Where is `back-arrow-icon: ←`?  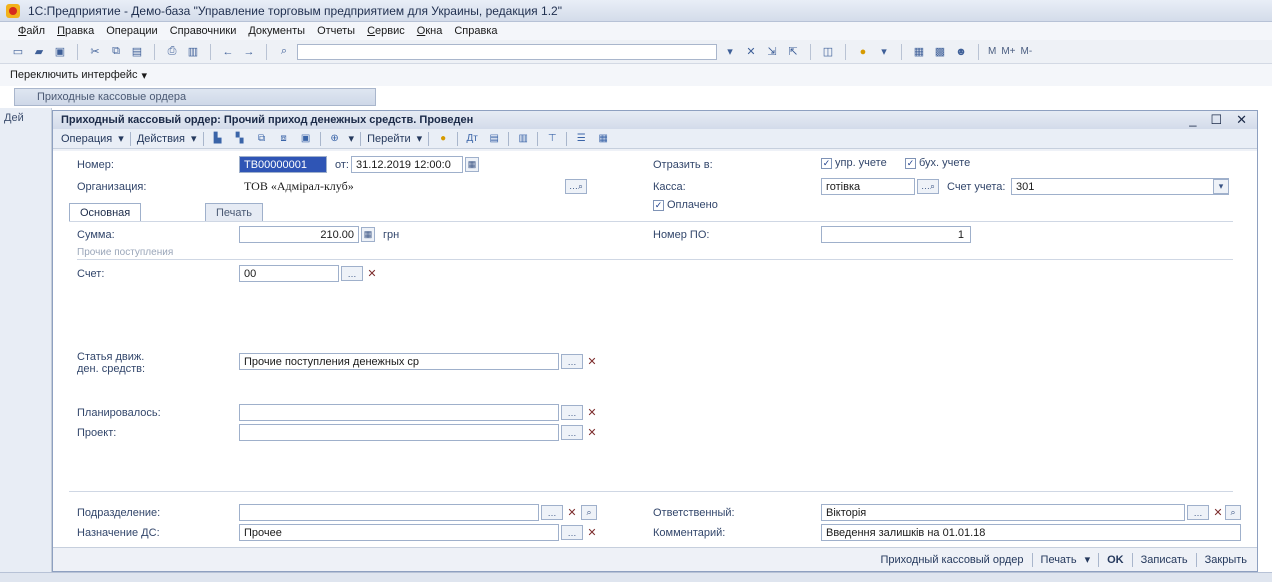
back-arrow-icon: ← is located at coordinates (228, 52).